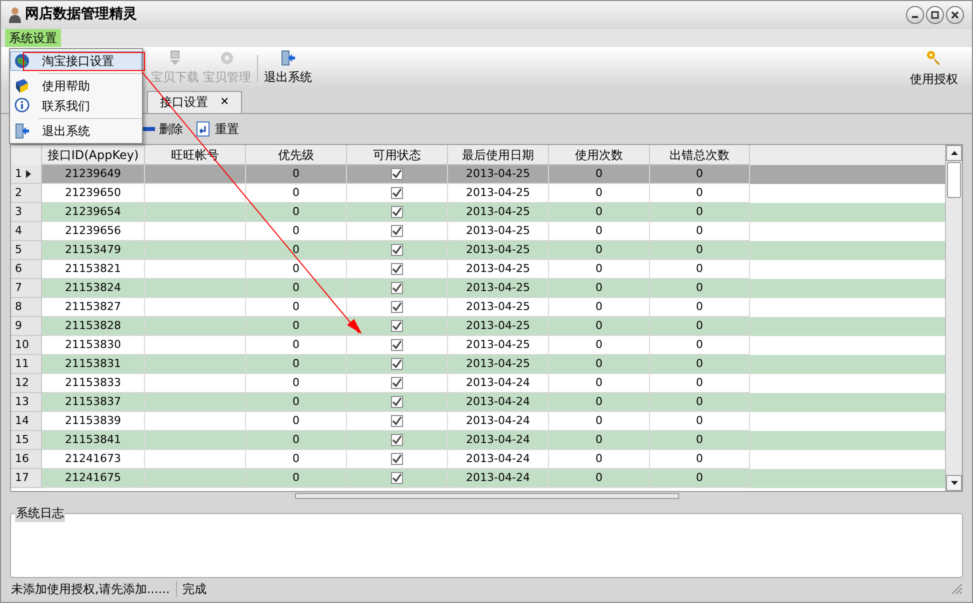 The width and height of the screenshot is (973, 603). What do you see at coordinates (26, 326) in the screenshot?
I see `row-header: 9` at bounding box center [26, 326].